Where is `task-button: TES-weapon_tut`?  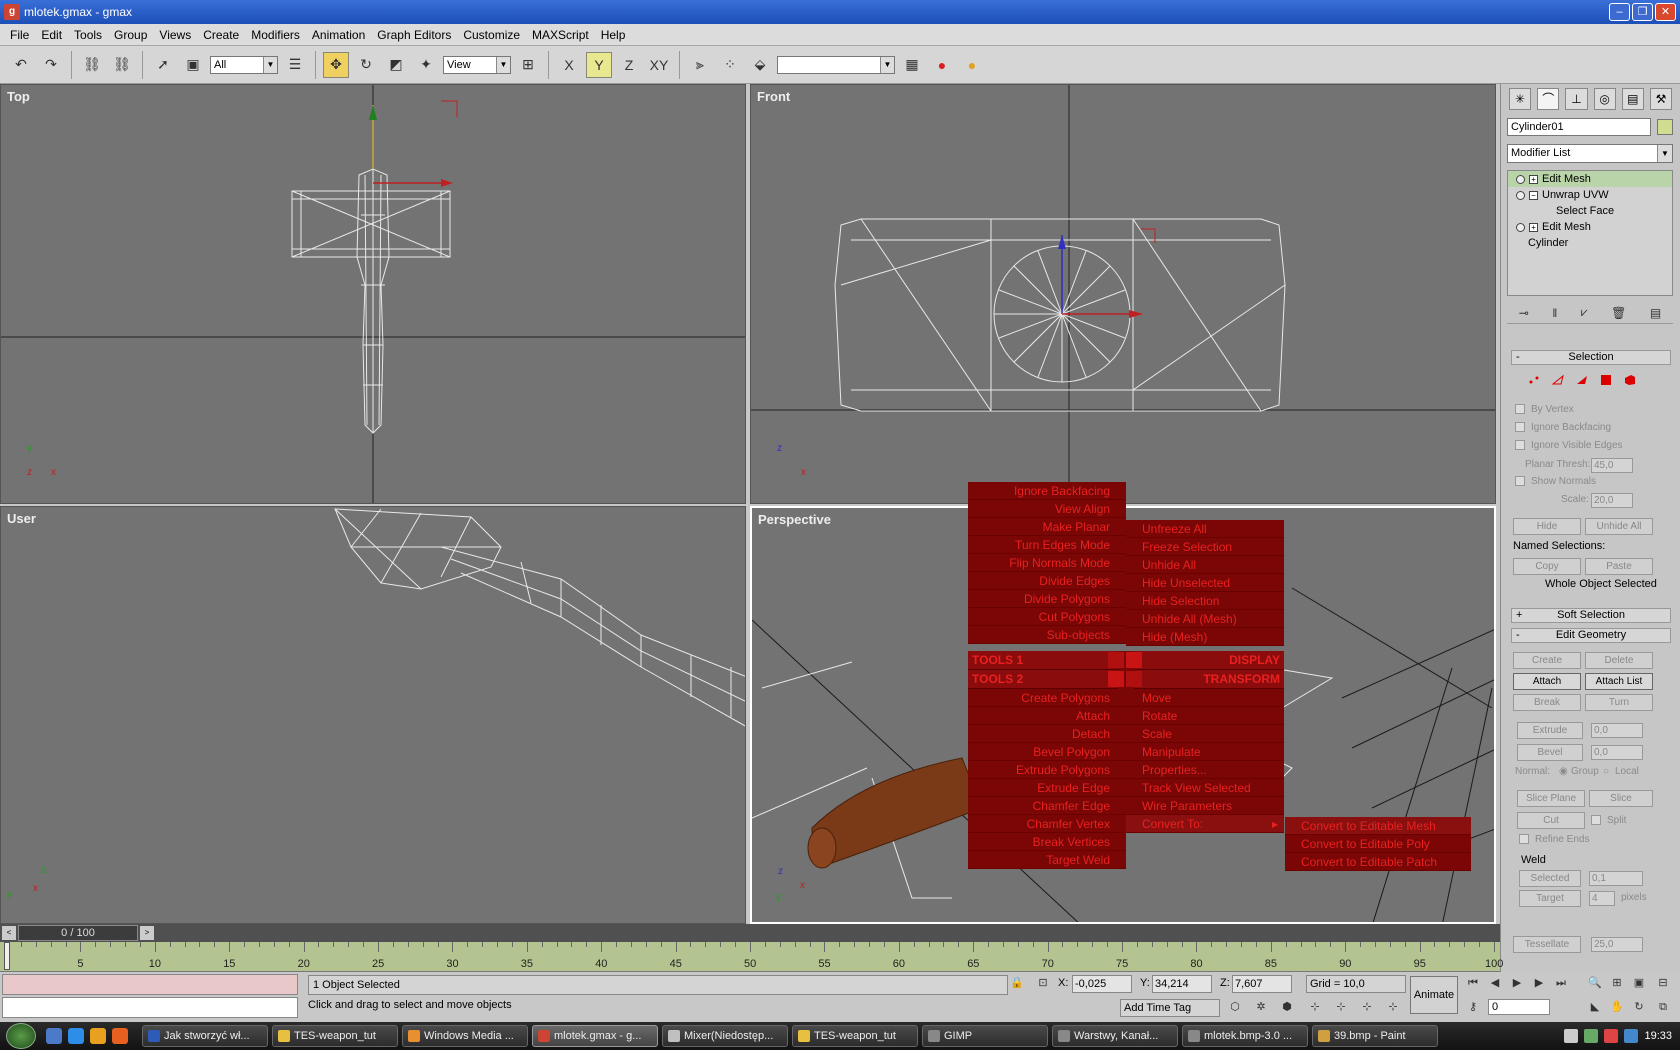
task-button: TES-weapon_tut is located at coordinates (855, 1036).